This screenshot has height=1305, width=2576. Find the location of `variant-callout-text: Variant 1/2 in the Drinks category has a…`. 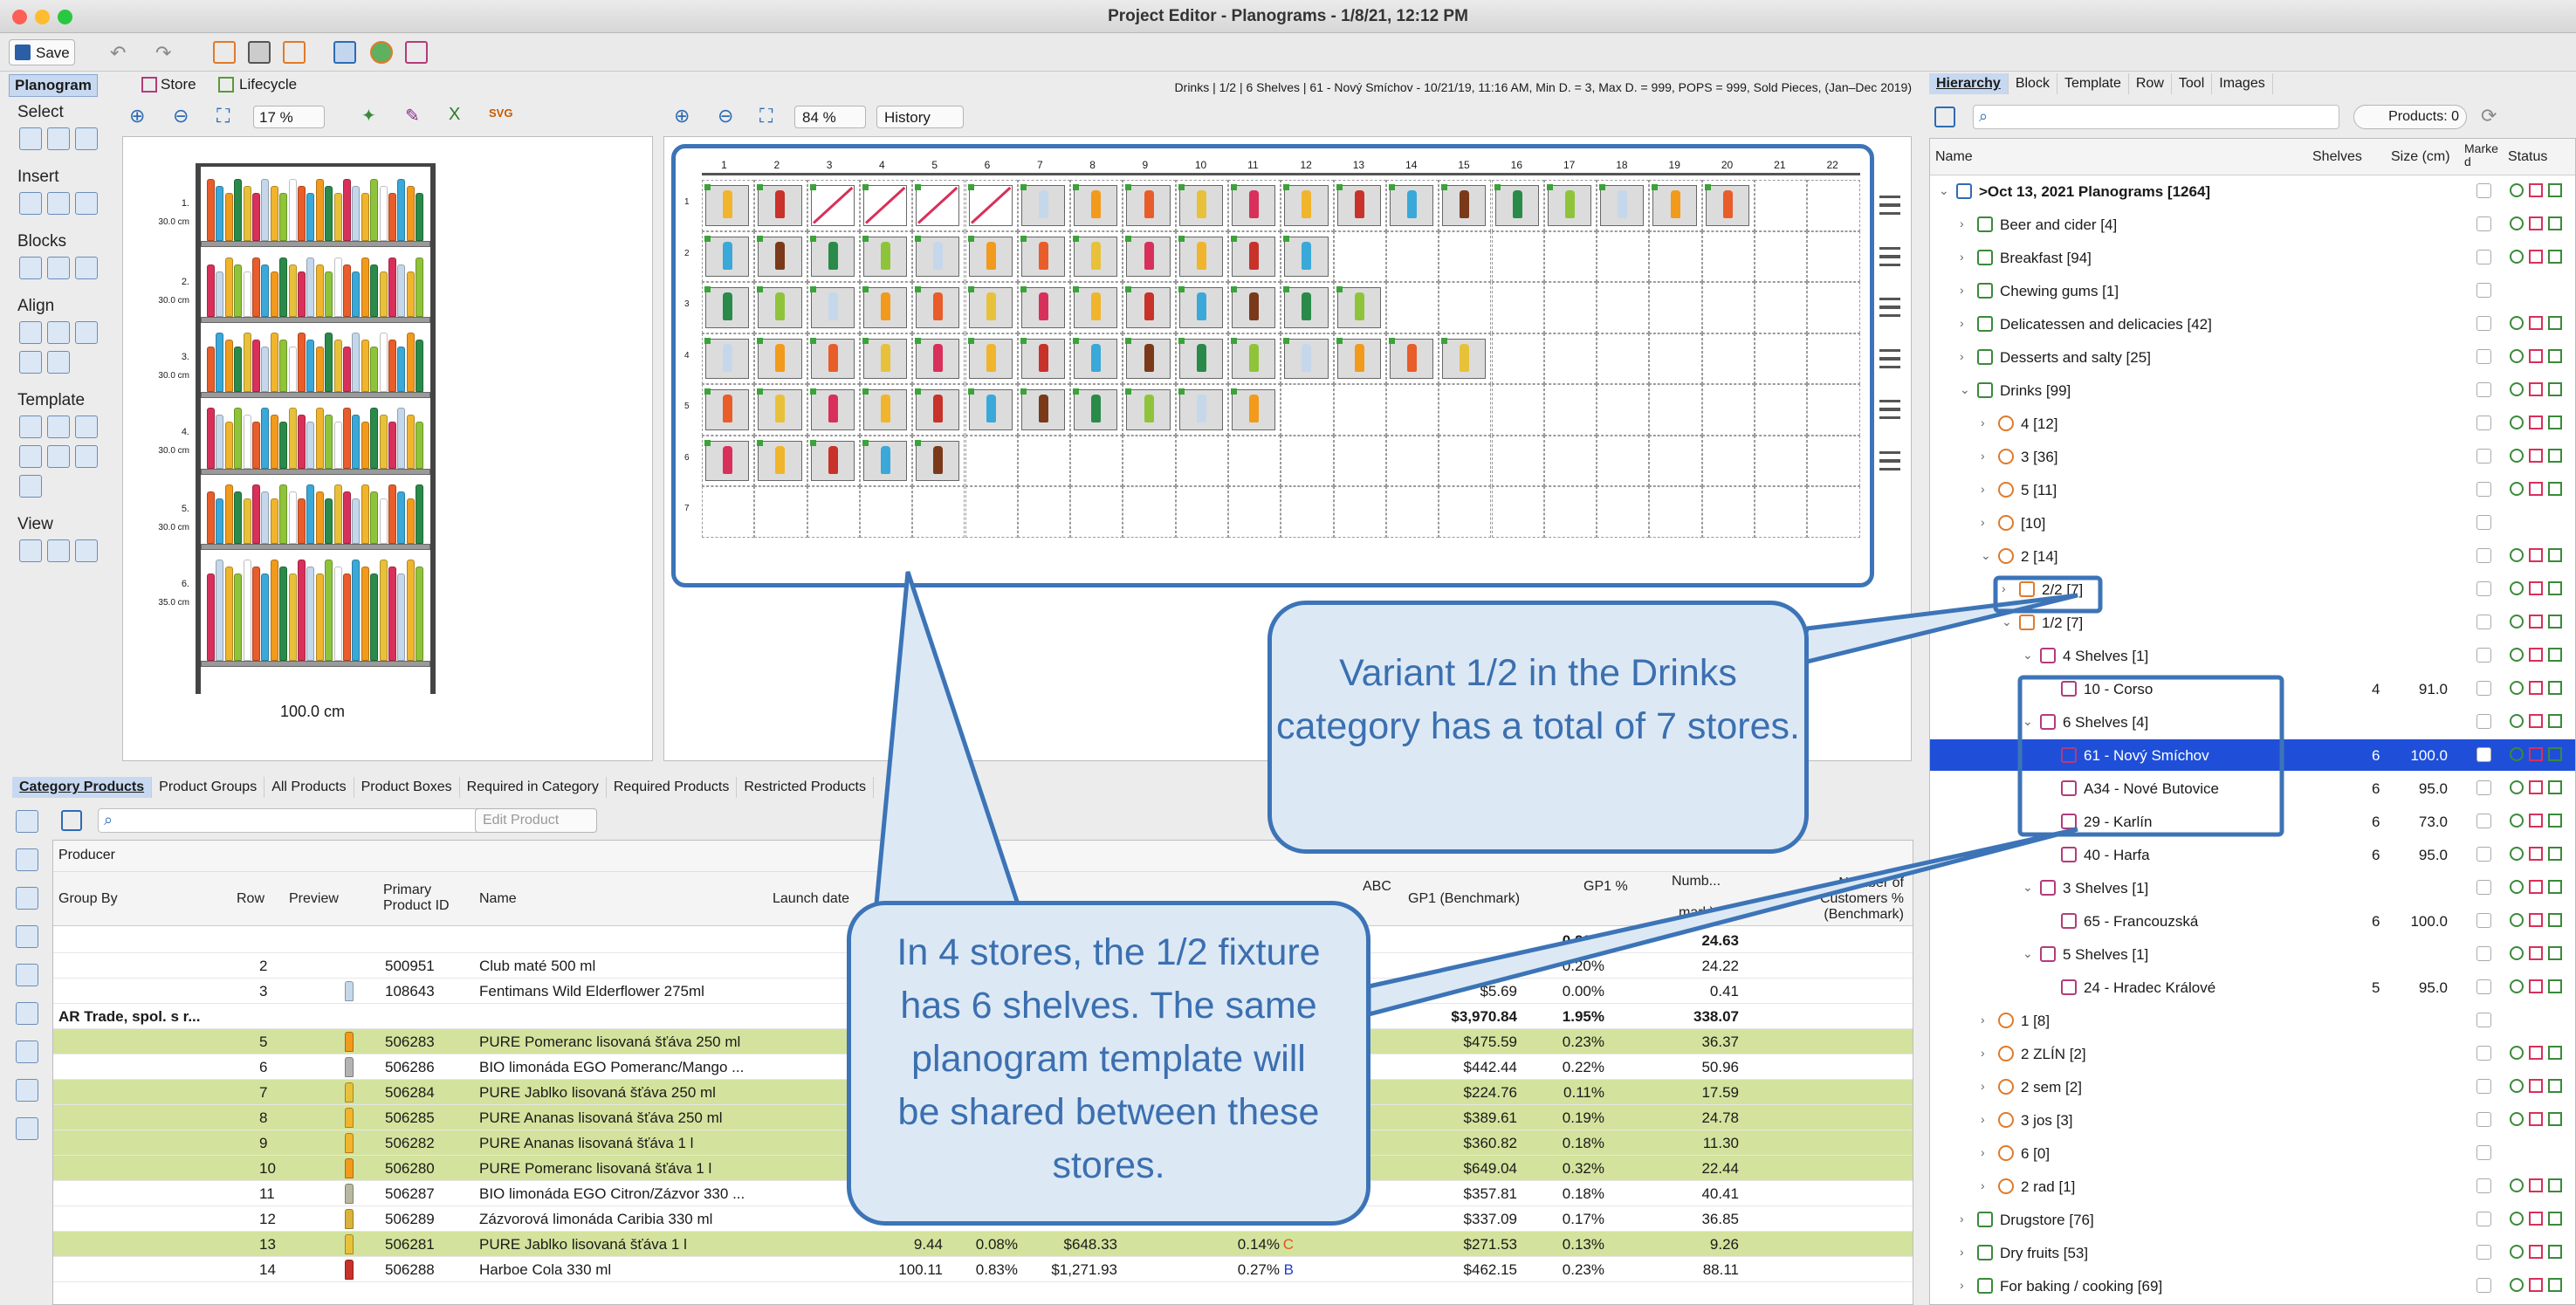

variant-callout-text: Variant 1/2 in the Drinks category has a… is located at coordinates (1538, 699).